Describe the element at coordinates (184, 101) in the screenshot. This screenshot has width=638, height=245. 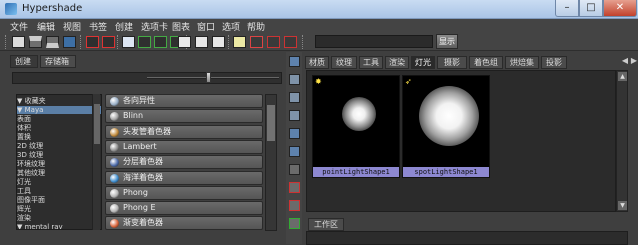
I see `node-button: 各向异性` at that location.